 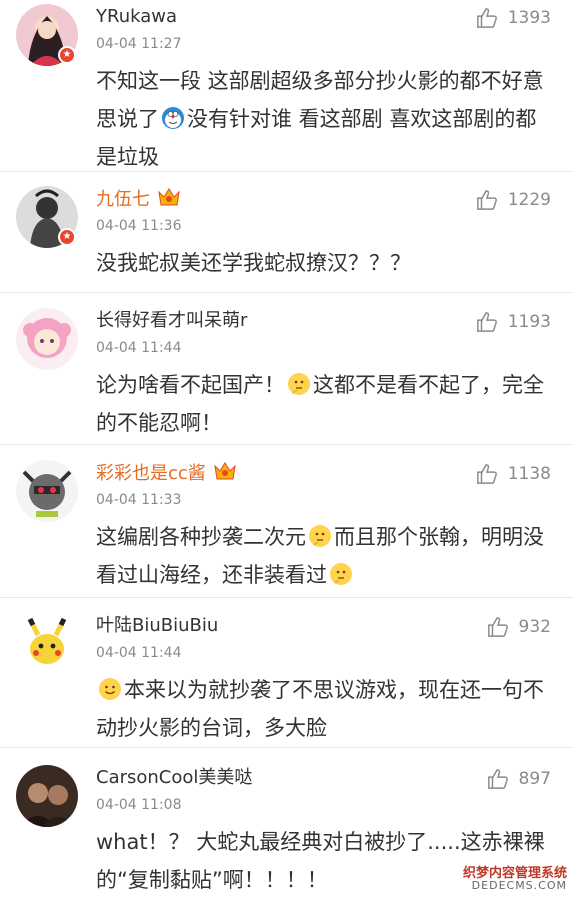 What do you see at coordinates (534, 627) in the screenshot?
I see `like-count: 932` at bounding box center [534, 627].